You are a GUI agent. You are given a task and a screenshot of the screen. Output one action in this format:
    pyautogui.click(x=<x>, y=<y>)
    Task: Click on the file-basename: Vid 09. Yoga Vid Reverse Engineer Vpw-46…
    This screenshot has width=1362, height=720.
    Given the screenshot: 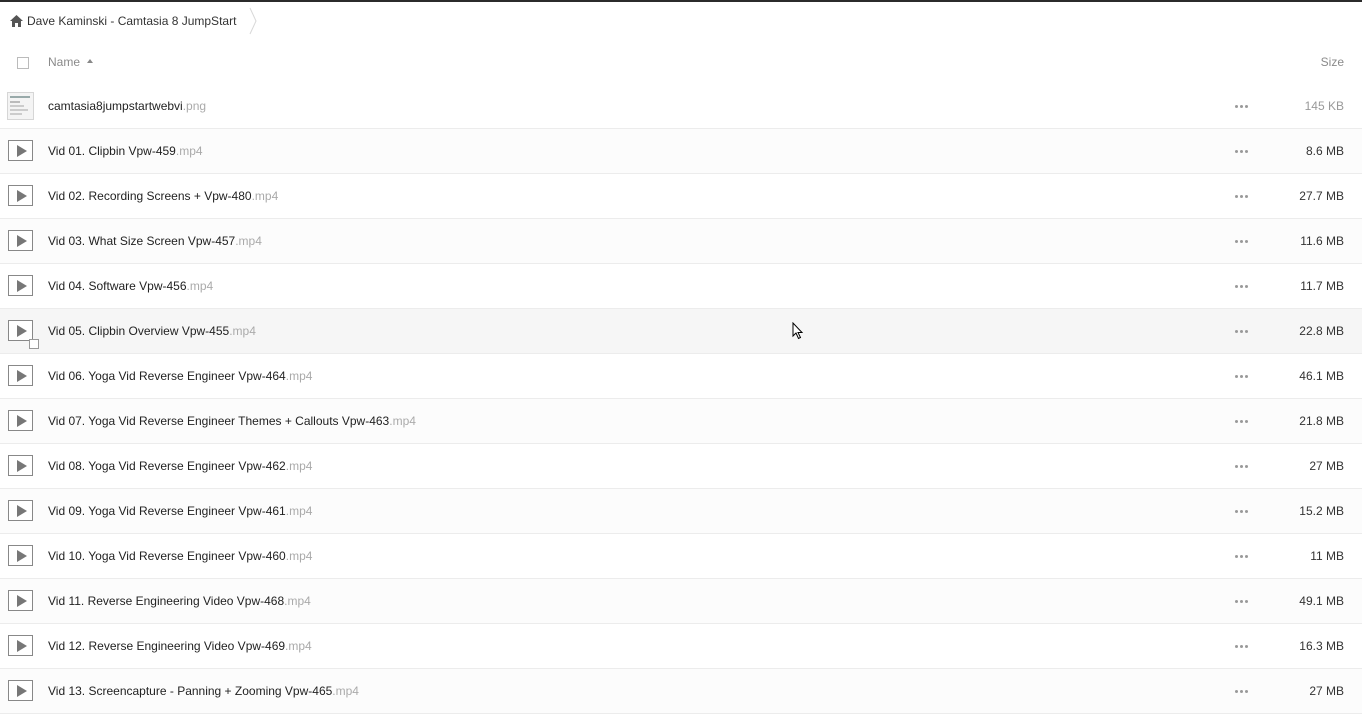 What is the action you would take?
    pyautogui.click(x=167, y=511)
    